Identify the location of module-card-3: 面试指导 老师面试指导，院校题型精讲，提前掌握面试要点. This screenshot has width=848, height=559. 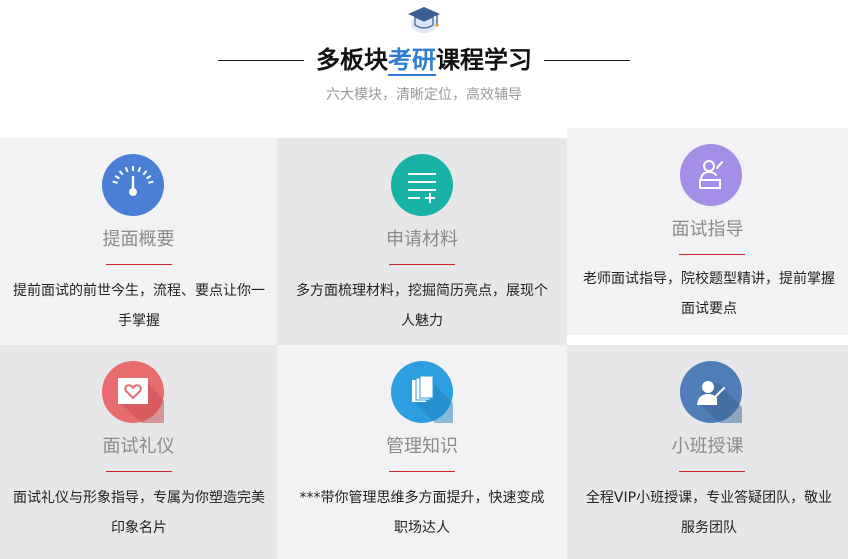
(707, 231).